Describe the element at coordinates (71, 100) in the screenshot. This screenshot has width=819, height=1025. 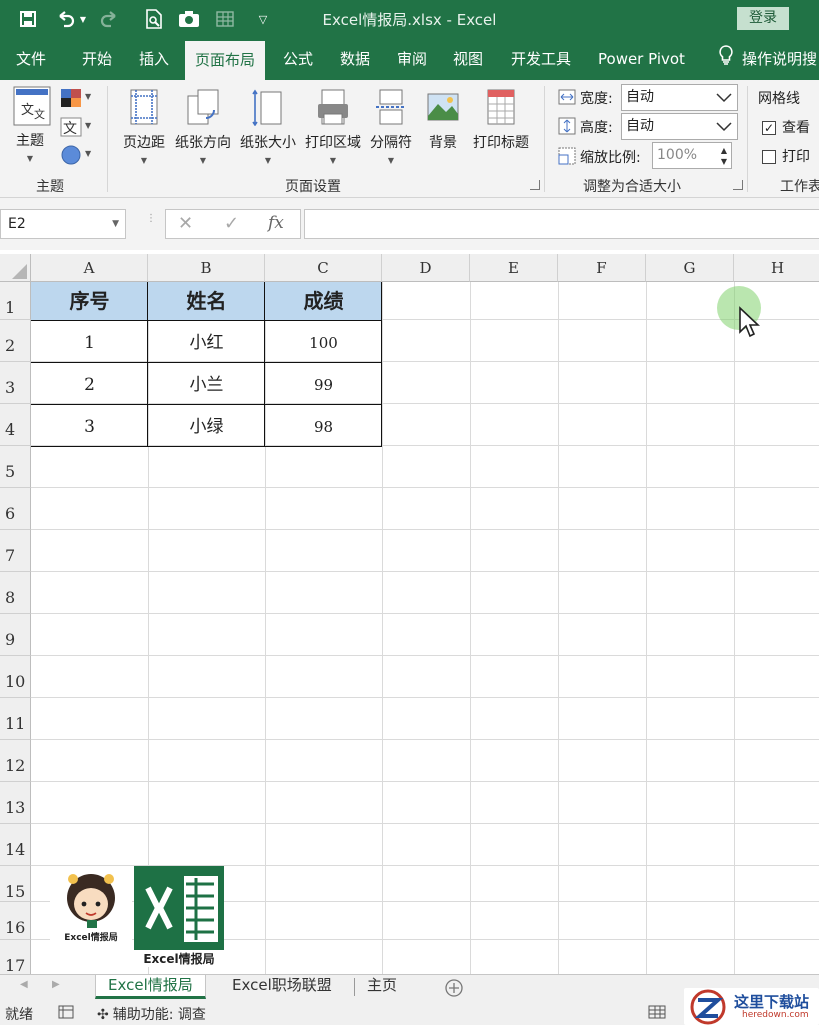
I see `theme-colors-icon` at that location.